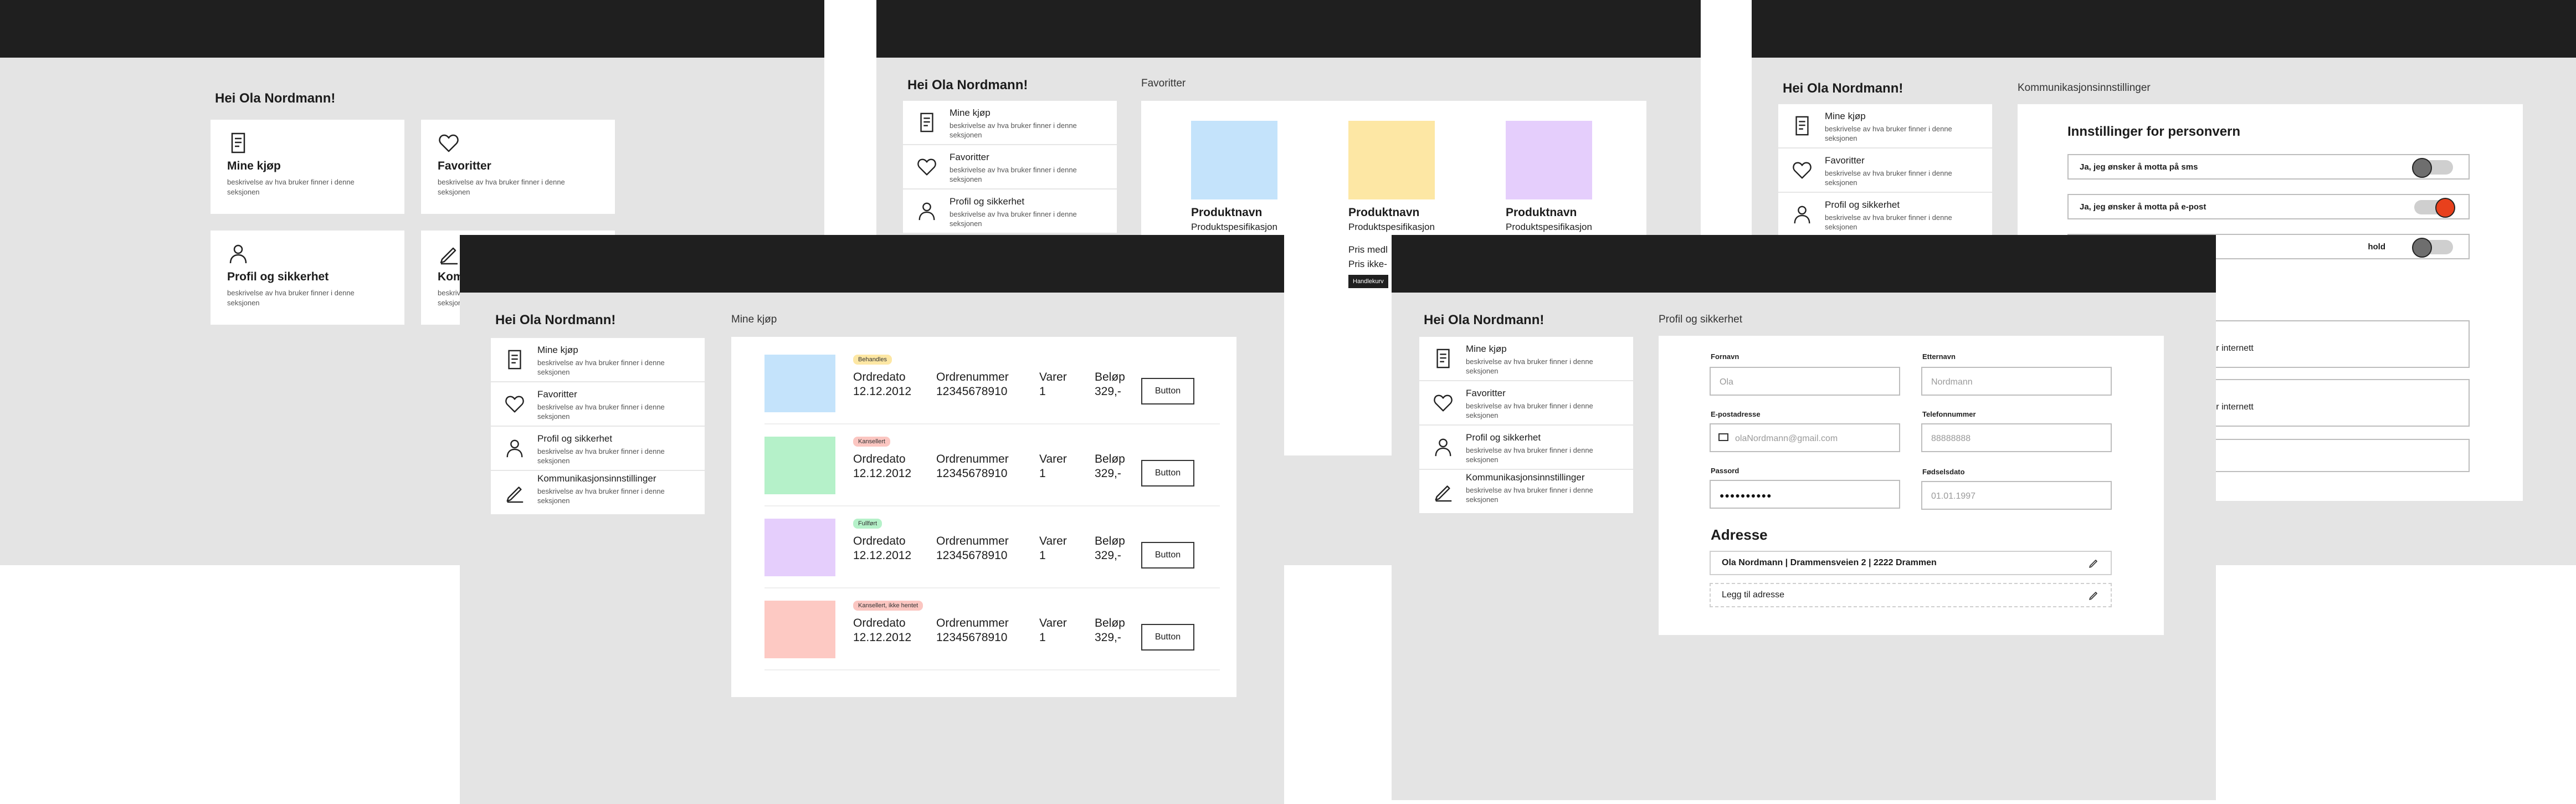 This screenshot has width=2576, height=804. I want to click on last-name-field: Nordmann, so click(2016, 381).